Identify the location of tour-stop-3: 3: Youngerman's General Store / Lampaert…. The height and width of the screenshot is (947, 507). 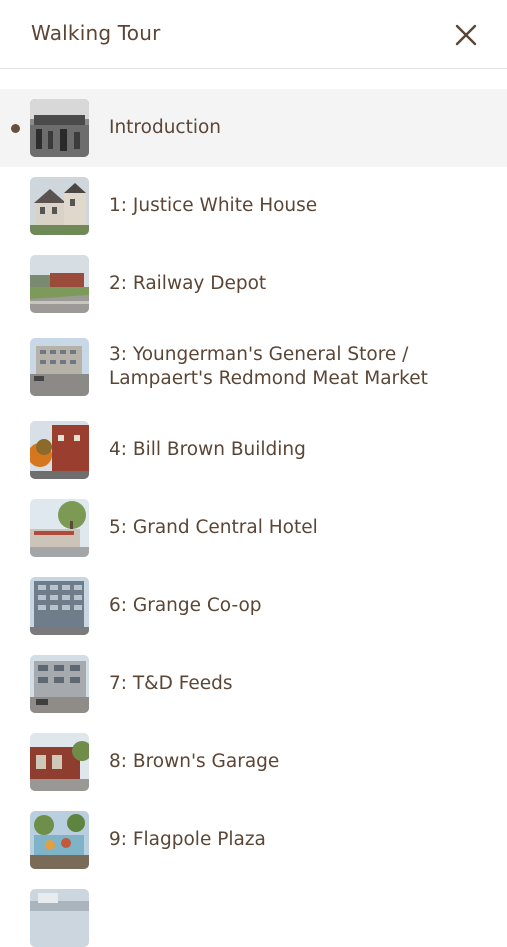
(253, 367).